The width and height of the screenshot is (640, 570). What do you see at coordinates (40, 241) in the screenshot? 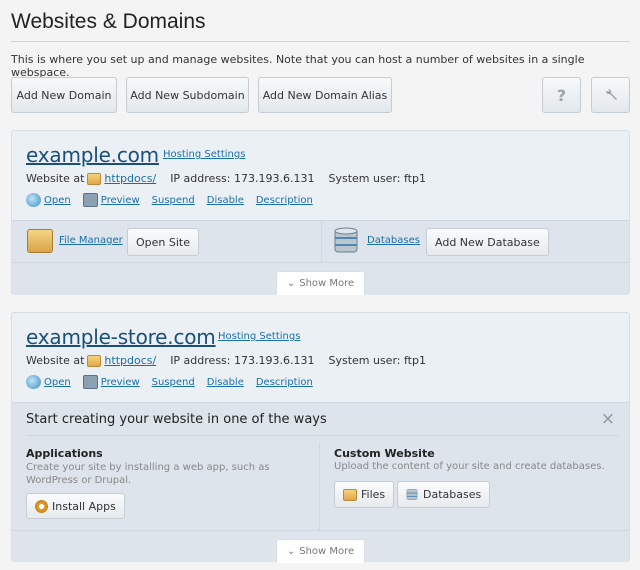
I see `file-manager-icon` at bounding box center [40, 241].